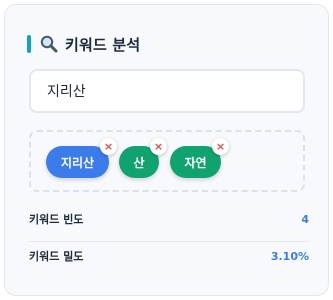 The height and width of the screenshot is (300, 333). I want to click on tag-label: 지리산, so click(77, 162).